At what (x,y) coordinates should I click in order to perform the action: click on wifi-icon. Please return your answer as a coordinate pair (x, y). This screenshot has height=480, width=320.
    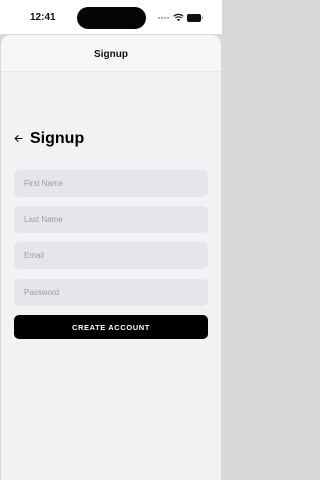
    Looking at the image, I should click on (178, 17).